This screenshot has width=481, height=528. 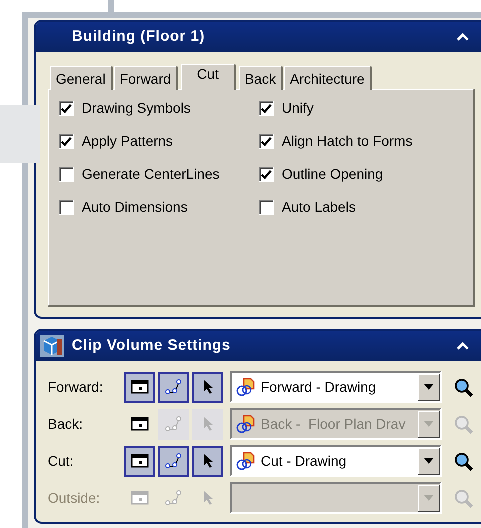 I want to click on checkbox-label: Drawing Symbols, so click(x=136, y=108).